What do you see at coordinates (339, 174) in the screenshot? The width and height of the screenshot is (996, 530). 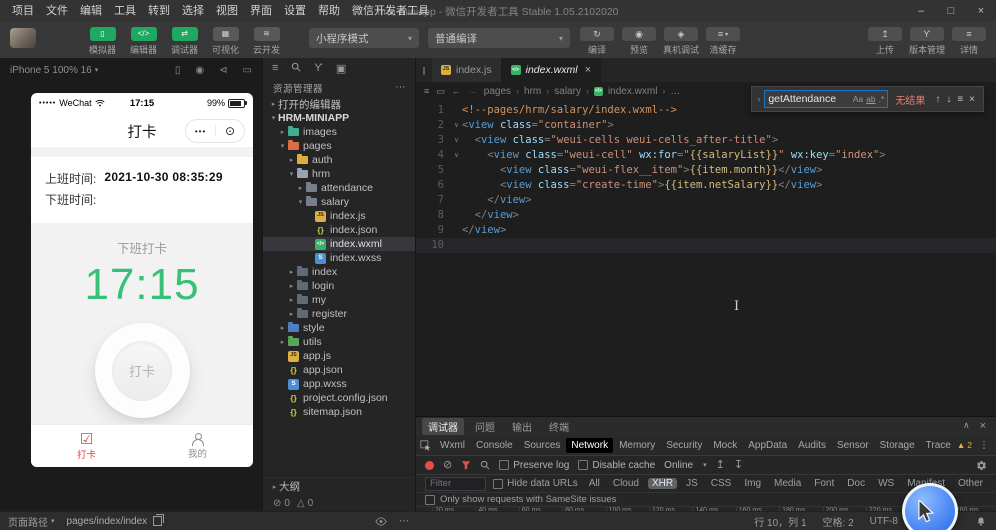 I see `tree-item-hrm: ▾ hrm` at bounding box center [339, 174].